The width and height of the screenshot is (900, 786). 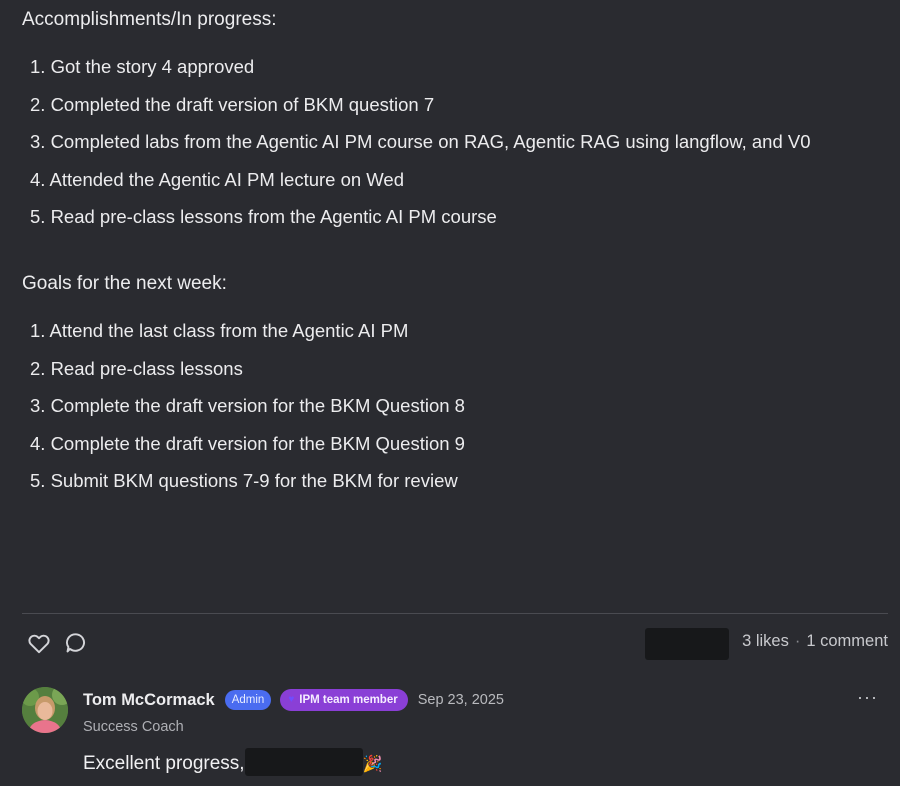 I want to click on heart-icon: ♥, so click(x=291, y=699).